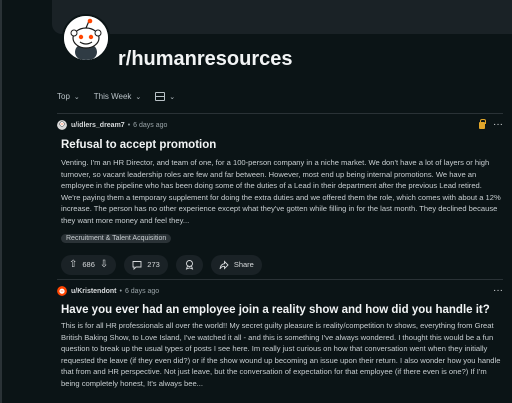  Describe the element at coordinates (63, 96) in the screenshot. I see `sort-primary-label: Top` at that location.